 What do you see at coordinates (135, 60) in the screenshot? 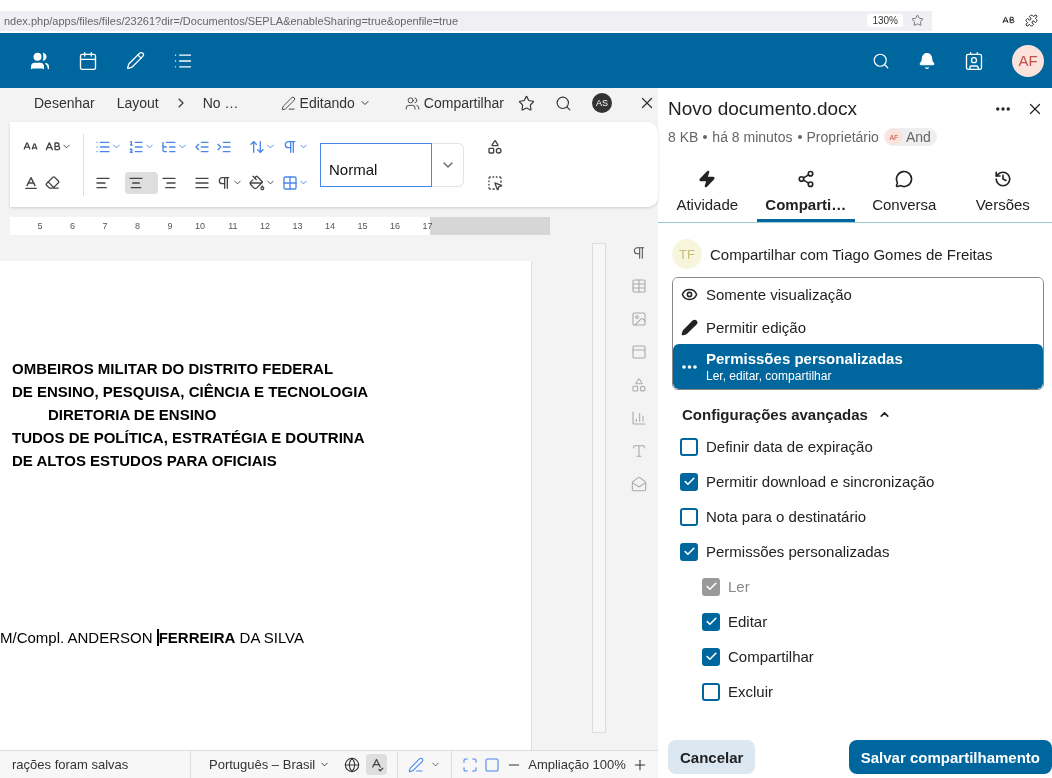
I see `pencil-icon` at bounding box center [135, 60].